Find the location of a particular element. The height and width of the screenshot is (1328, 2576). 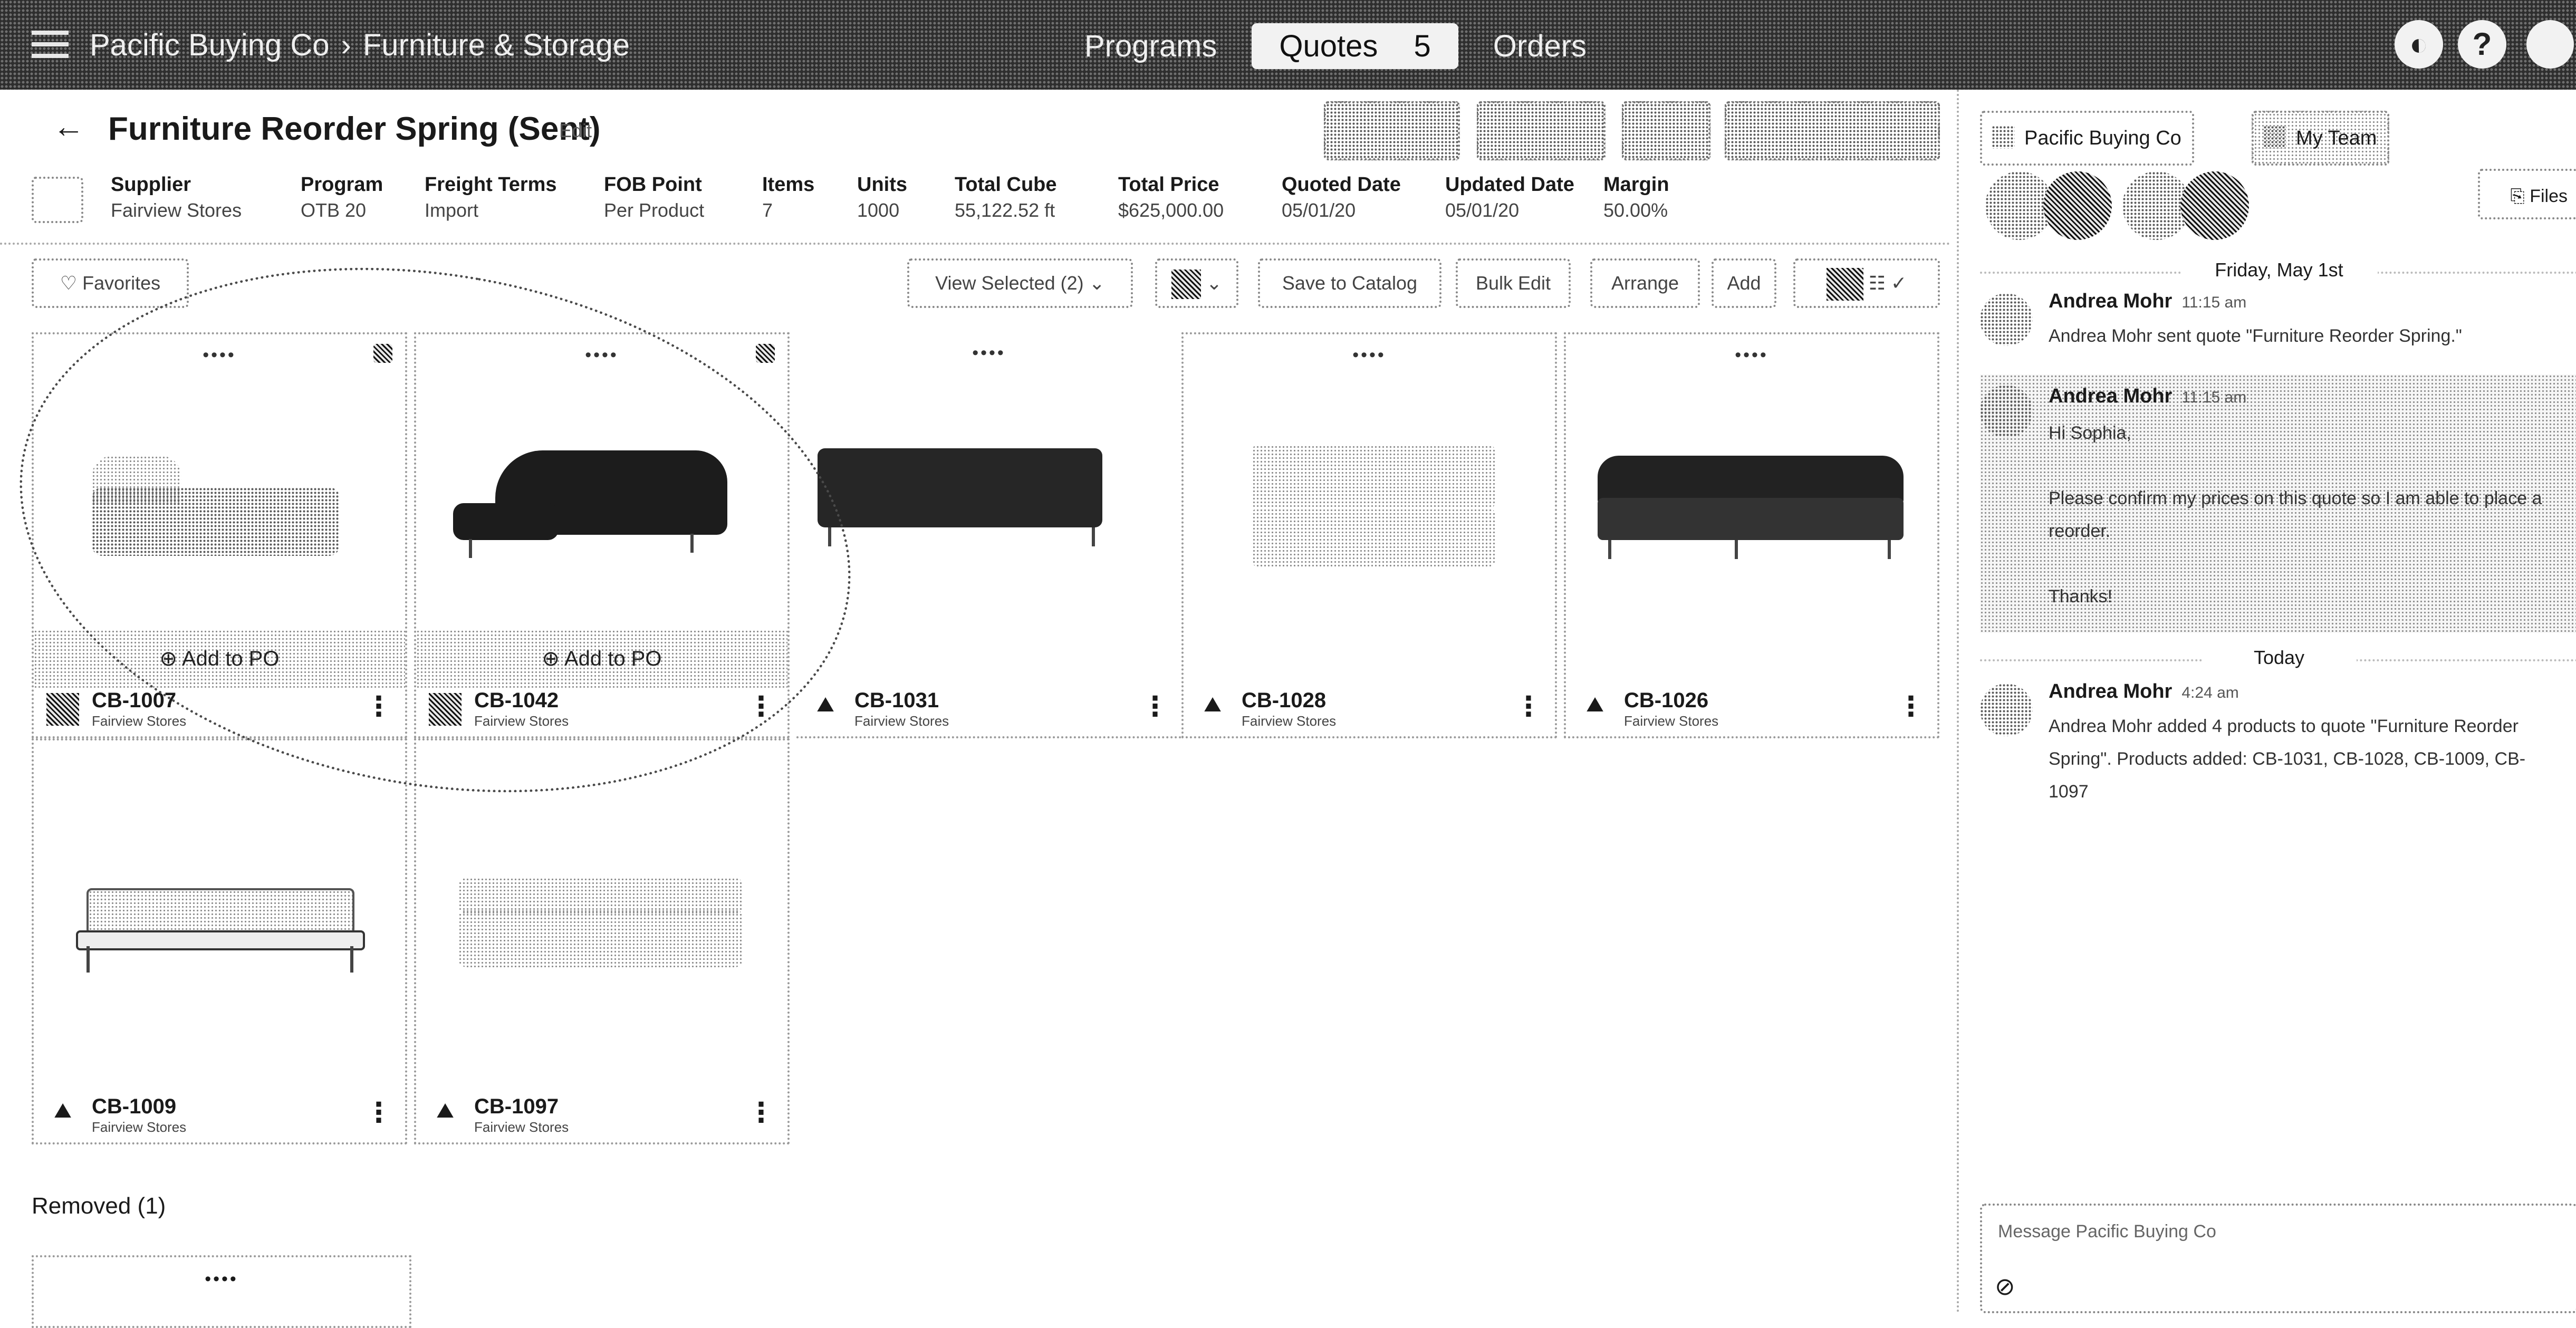

summary-value: 50.00% is located at coordinates (1636, 210).